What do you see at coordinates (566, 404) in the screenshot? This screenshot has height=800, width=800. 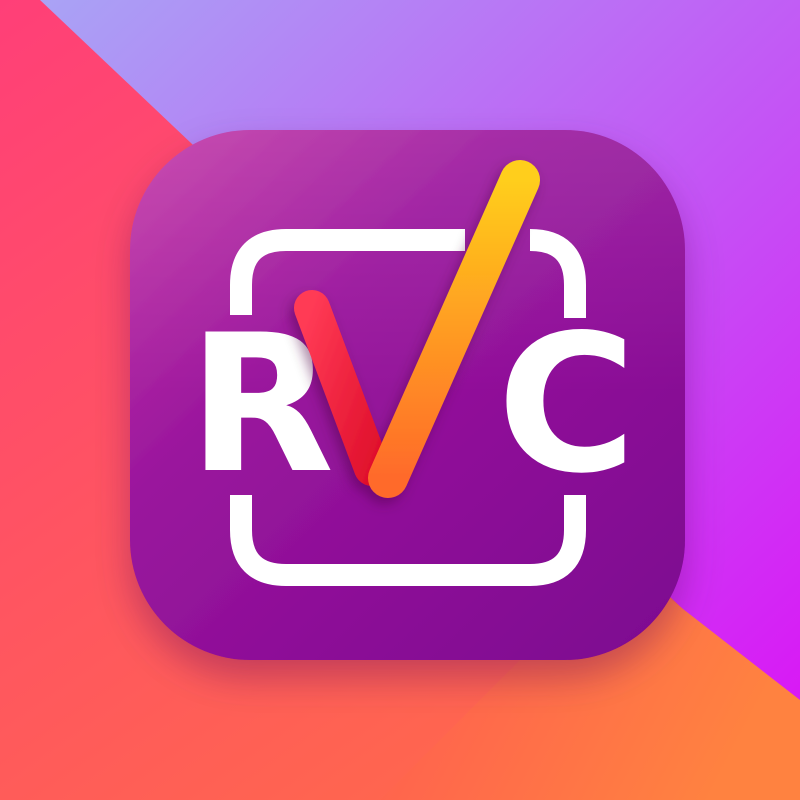 I see `letter-c: C` at bounding box center [566, 404].